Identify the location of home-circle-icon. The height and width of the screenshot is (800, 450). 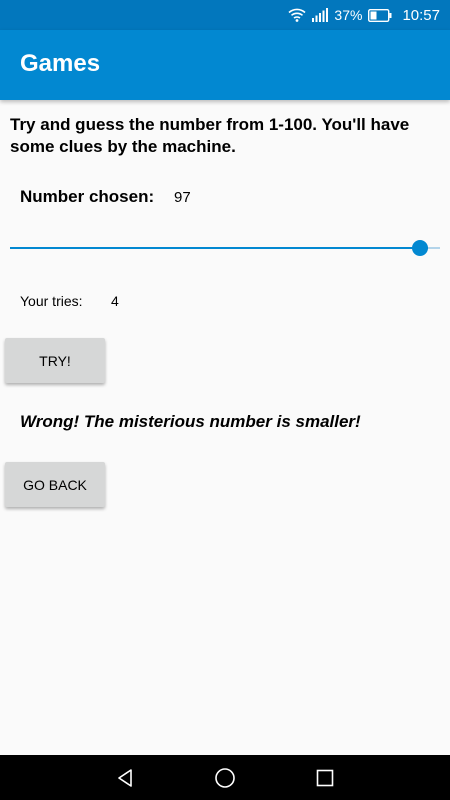
(225, 777).